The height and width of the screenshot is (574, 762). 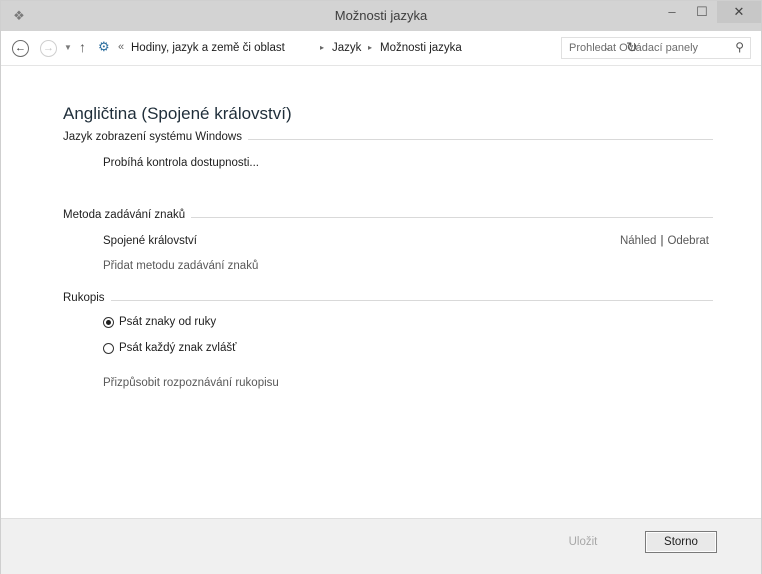 I want to click on divider, so click(x=388, y=300).